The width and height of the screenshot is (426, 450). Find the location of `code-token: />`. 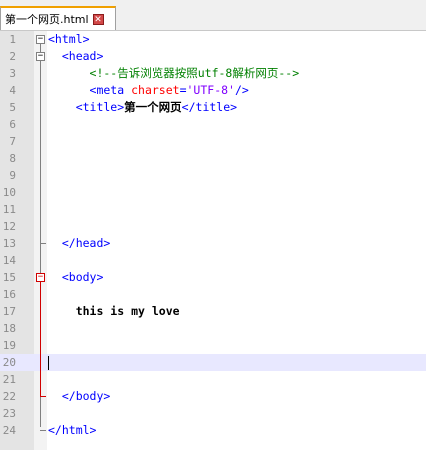

code-token: /> is located at coordinates (241, 90).